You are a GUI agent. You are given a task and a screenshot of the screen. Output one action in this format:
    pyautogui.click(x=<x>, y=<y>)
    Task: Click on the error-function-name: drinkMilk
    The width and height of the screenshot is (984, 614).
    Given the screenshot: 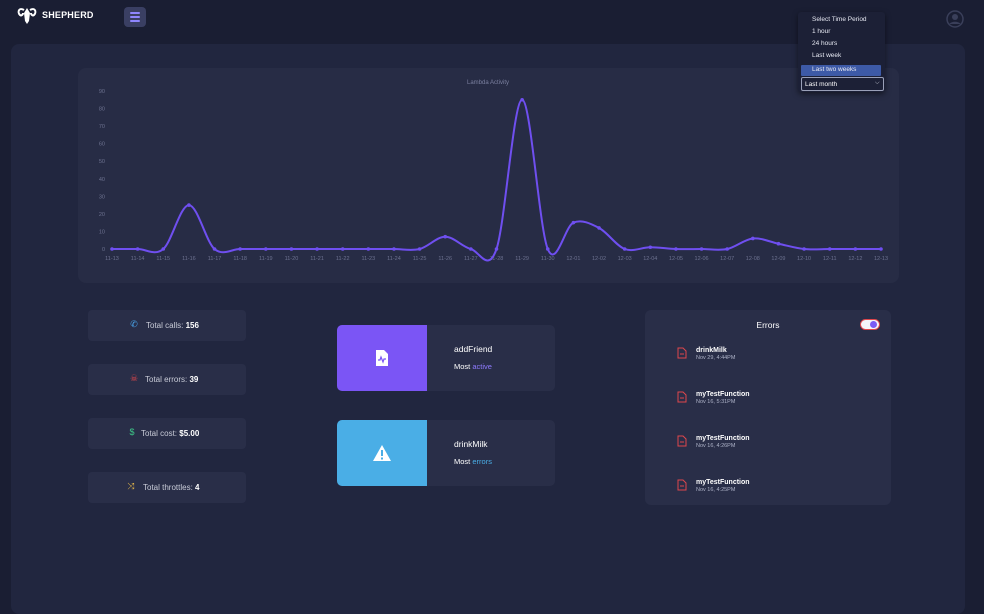 What is the action you would take?
    pyautogui.click(x=711, y=350)
    